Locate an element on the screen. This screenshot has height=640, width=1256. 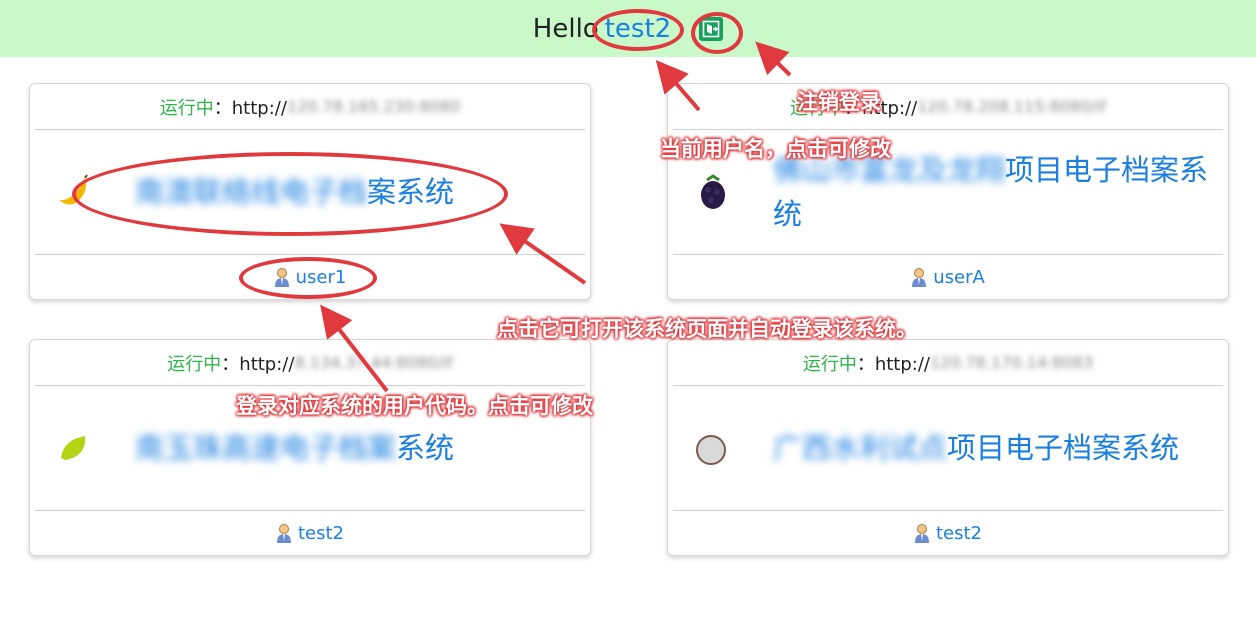
callout-logout: 注销登录 is located at coordinates (839, 102).